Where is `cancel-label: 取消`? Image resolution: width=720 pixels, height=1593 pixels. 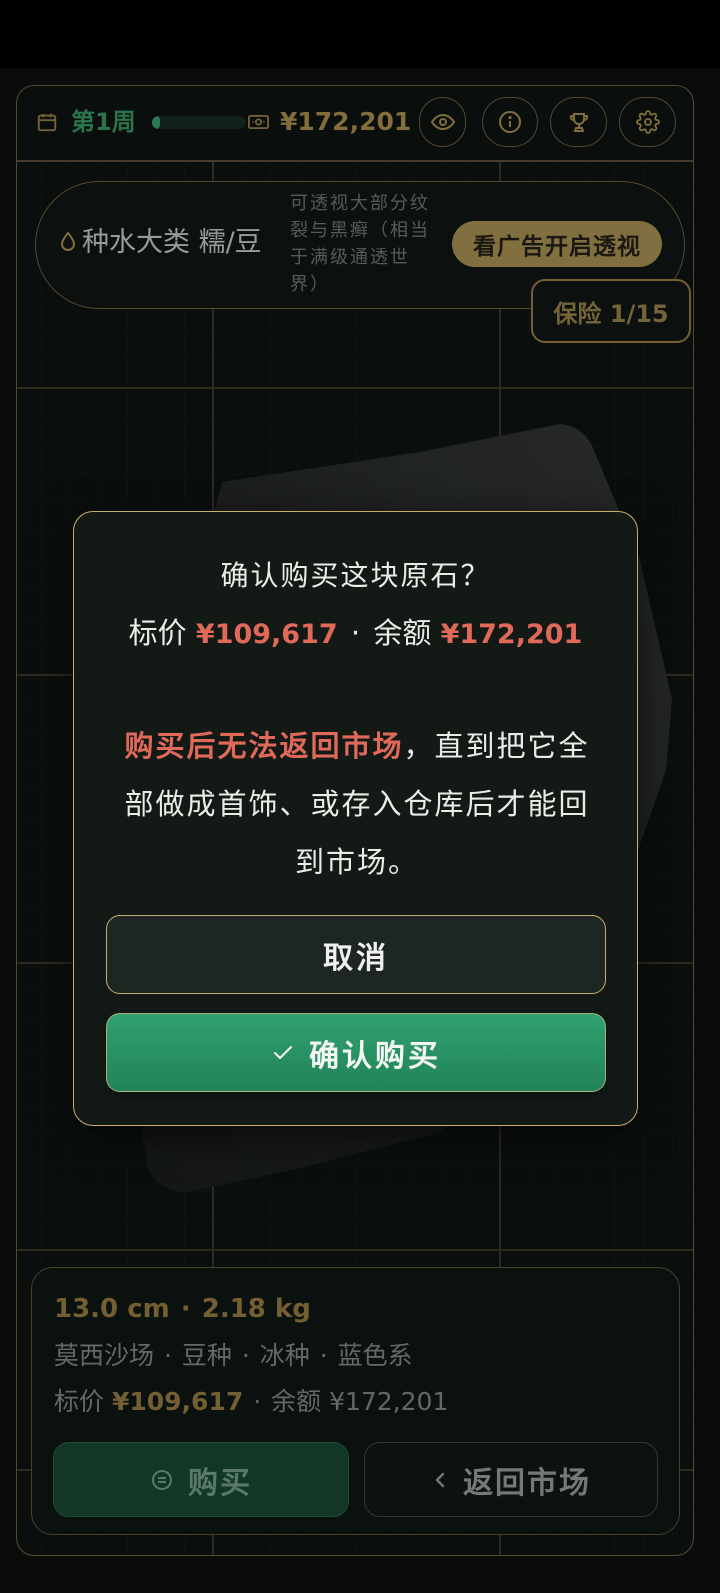
cancel-label: 取消 is located at coordinates (356, 958).